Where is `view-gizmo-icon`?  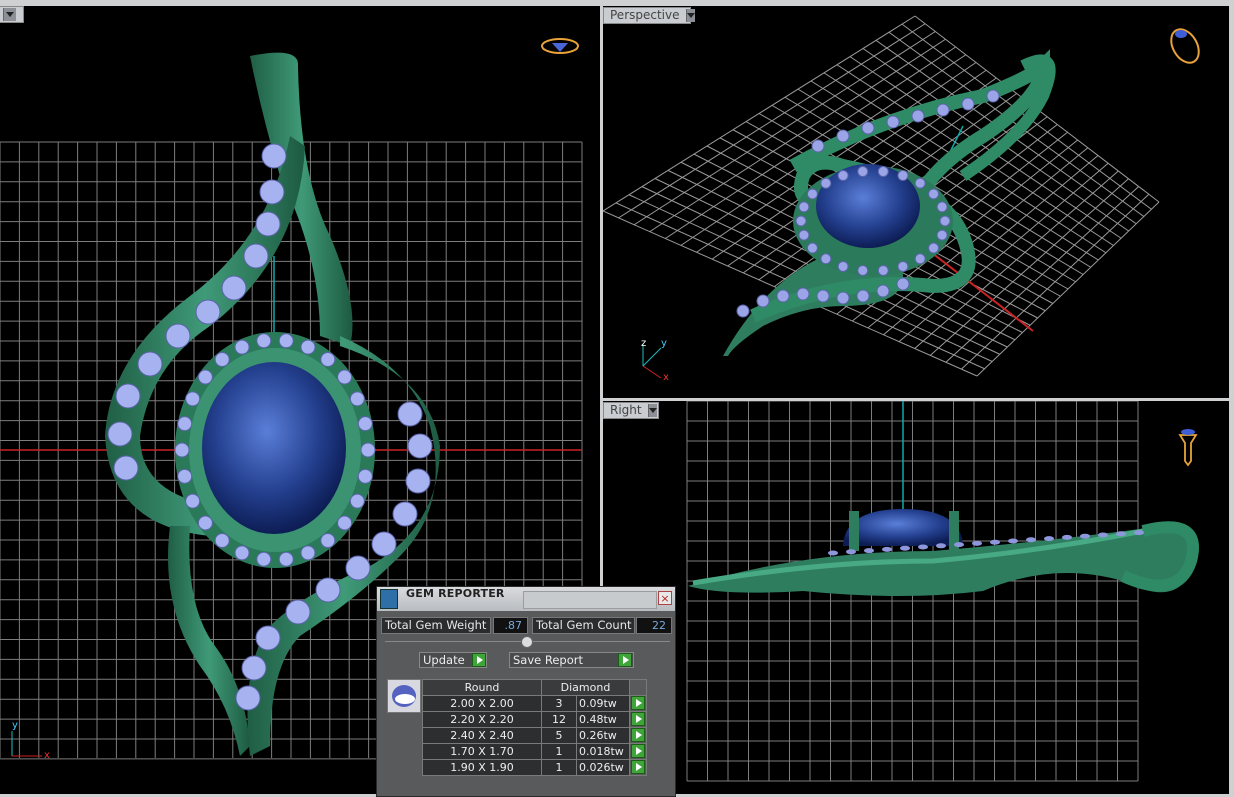 view-gizmo-icon is located at coordinates (560, 46).